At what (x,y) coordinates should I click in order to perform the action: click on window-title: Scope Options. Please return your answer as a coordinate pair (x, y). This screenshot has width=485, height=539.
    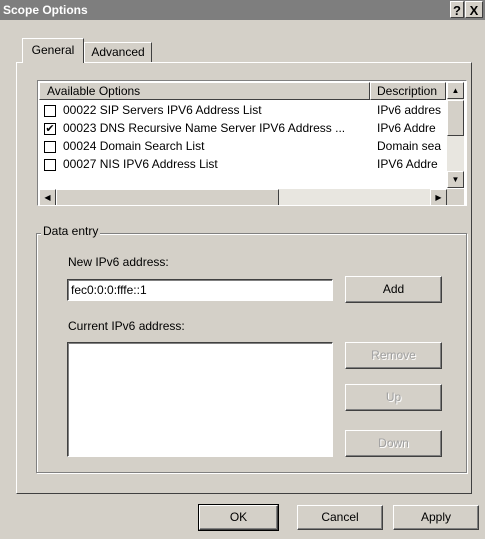
    Looking at the image, I should click on (45, 10).